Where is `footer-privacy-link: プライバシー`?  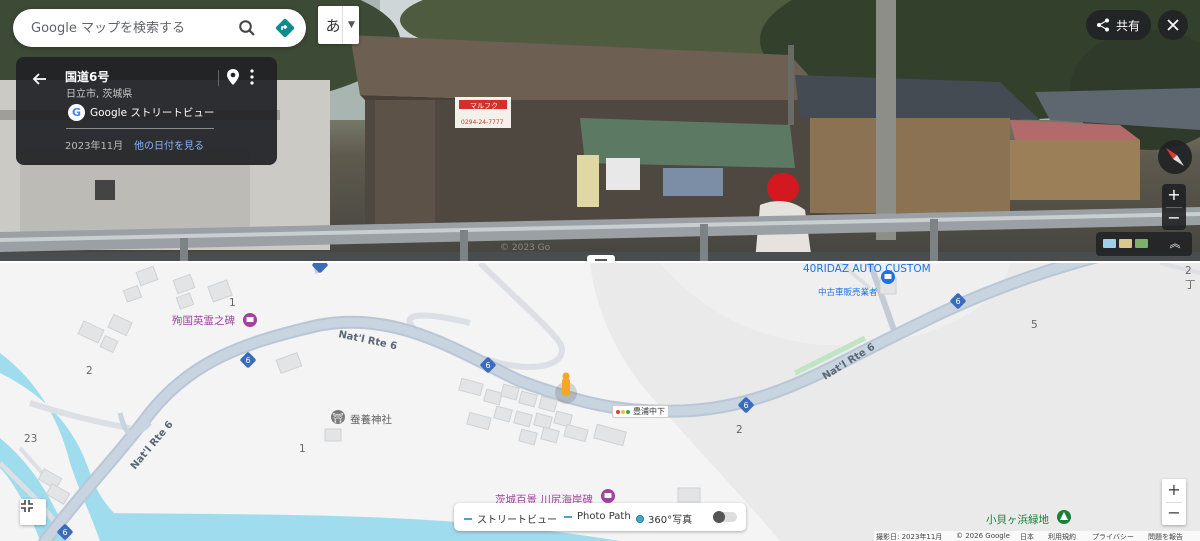 footer-privacy-link: プライバシー is located at coordinates (1113, 536).